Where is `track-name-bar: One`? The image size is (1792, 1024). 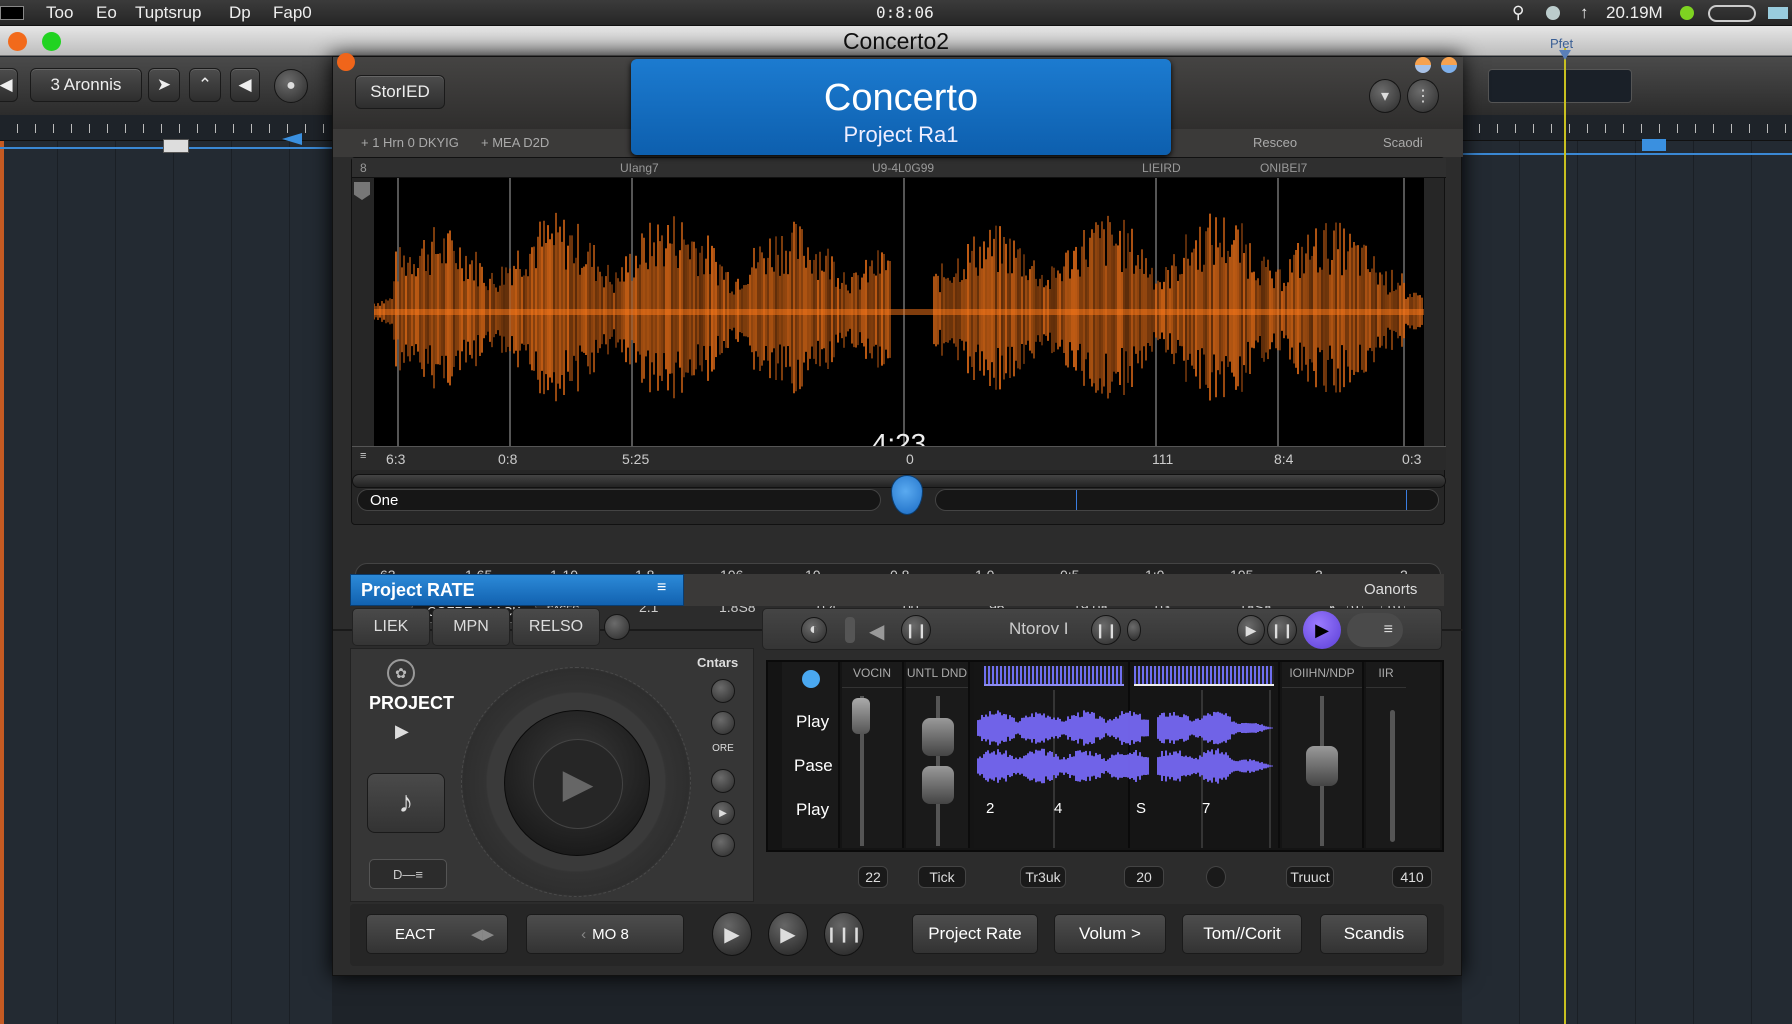 track-name-bar: One is located at coordinates (619, 500).